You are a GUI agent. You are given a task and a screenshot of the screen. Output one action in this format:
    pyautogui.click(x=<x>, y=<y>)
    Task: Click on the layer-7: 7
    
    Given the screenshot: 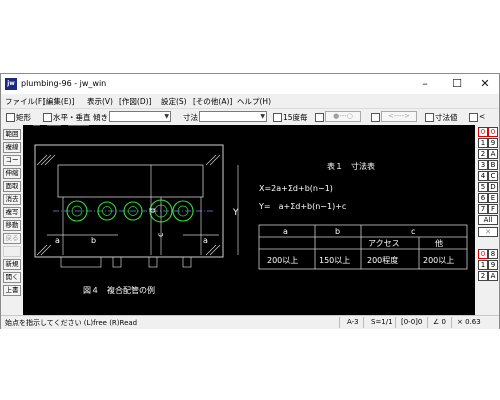 What is the action you would take?
    pyautogui.click(x=483, y=209)
    